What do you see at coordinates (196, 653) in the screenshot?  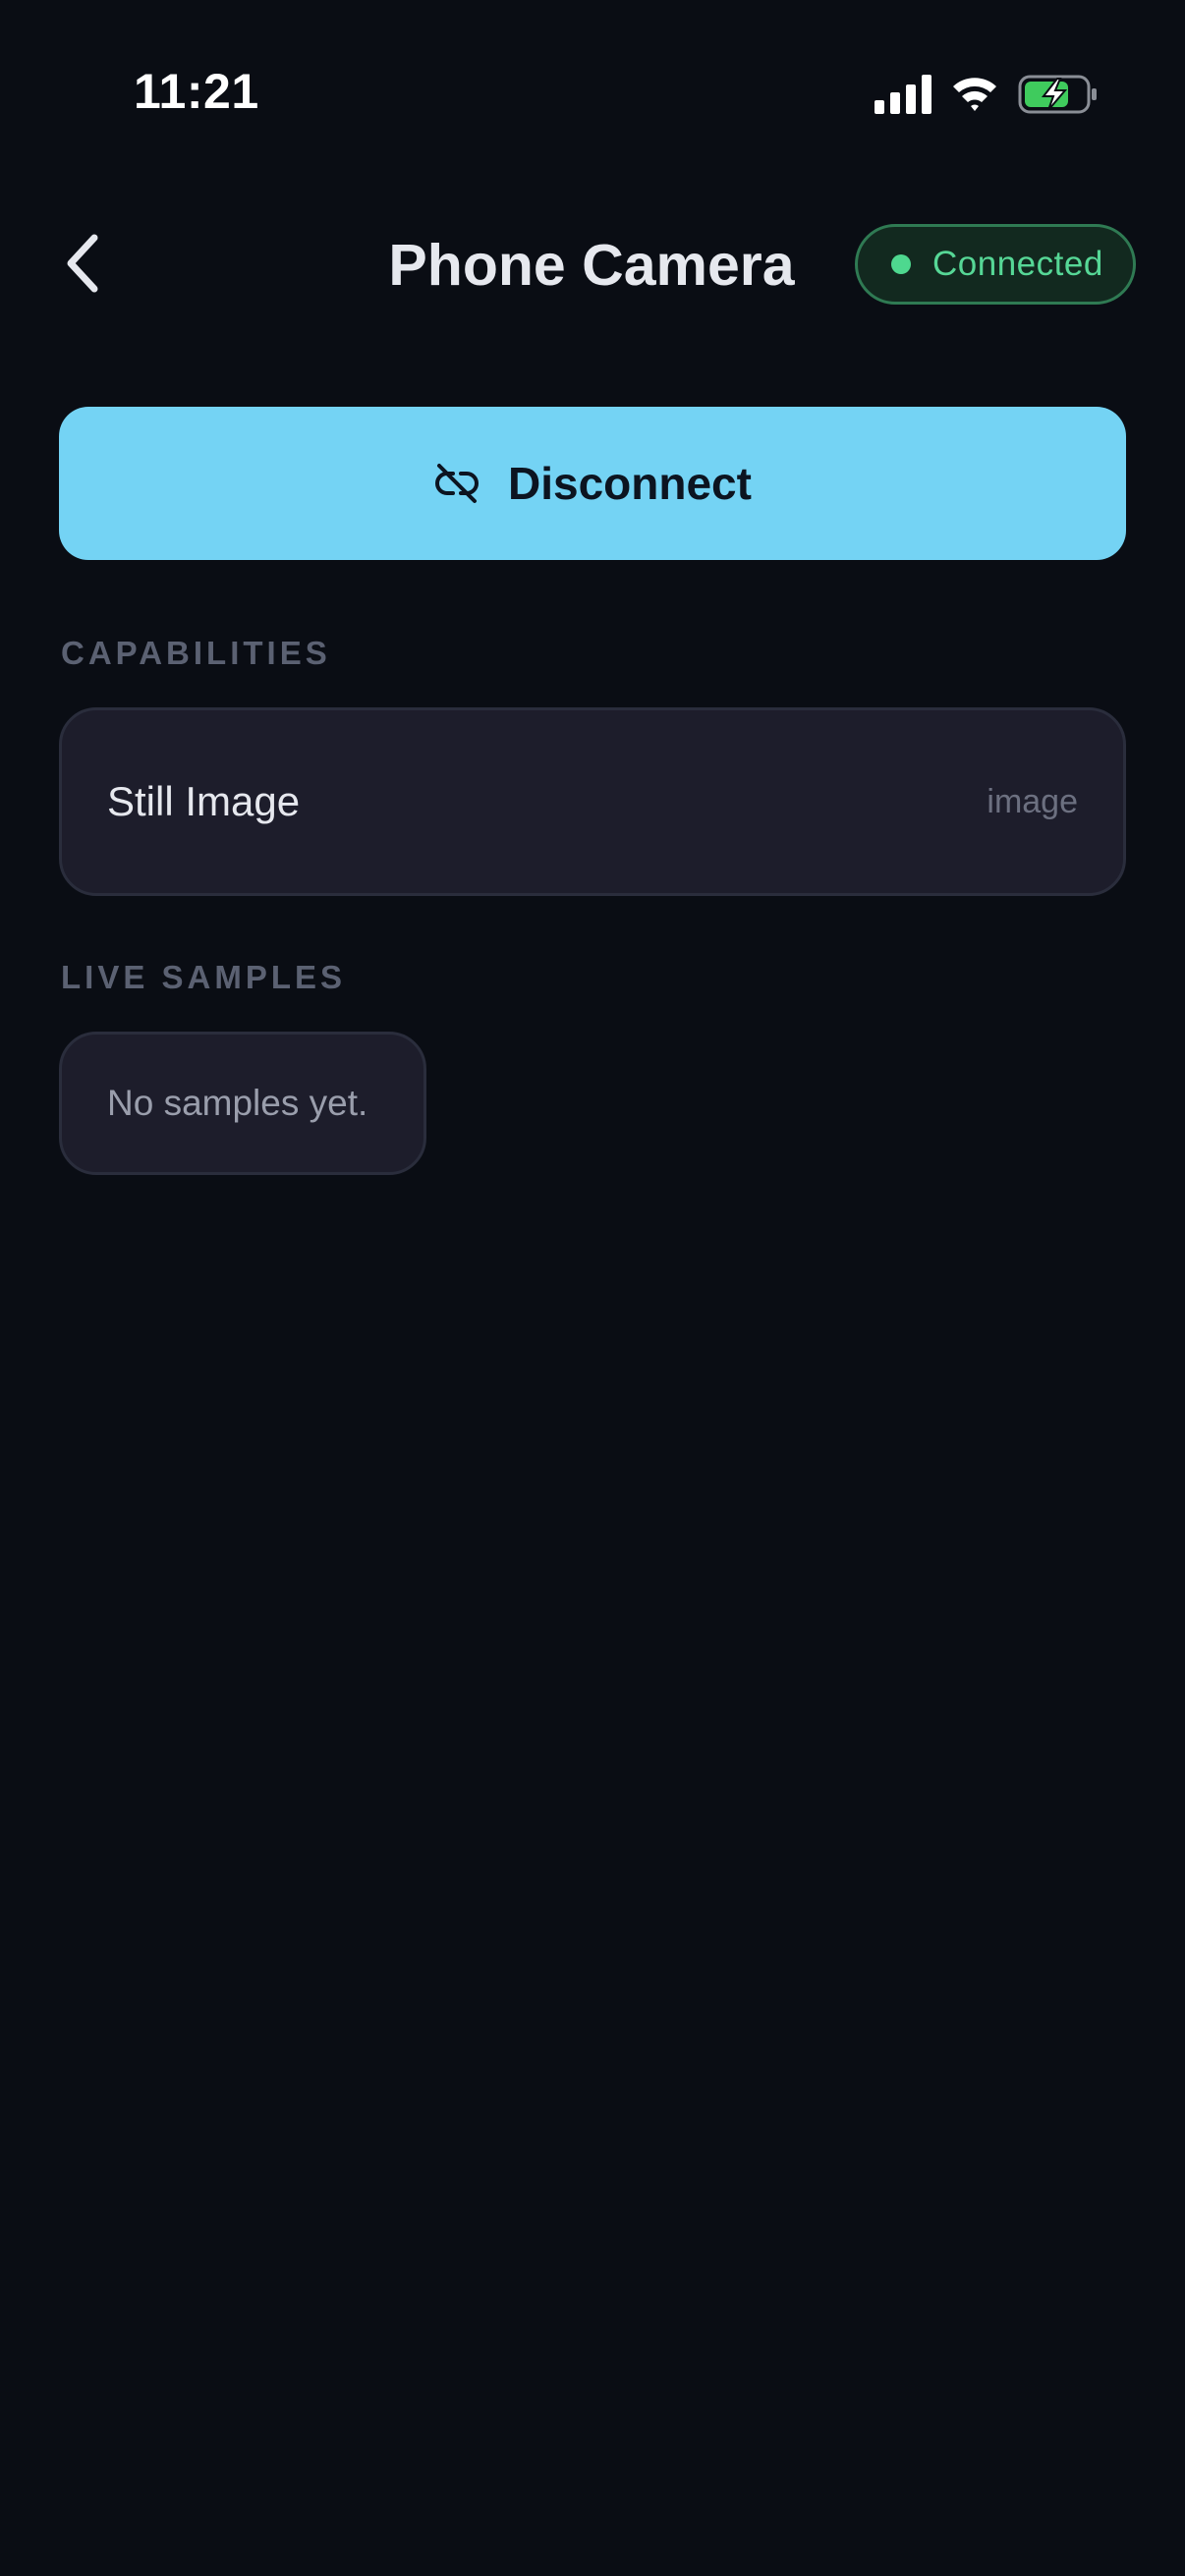 I see `capabilities-heading: CAPABILITIES` at bounding box center [196, 653].